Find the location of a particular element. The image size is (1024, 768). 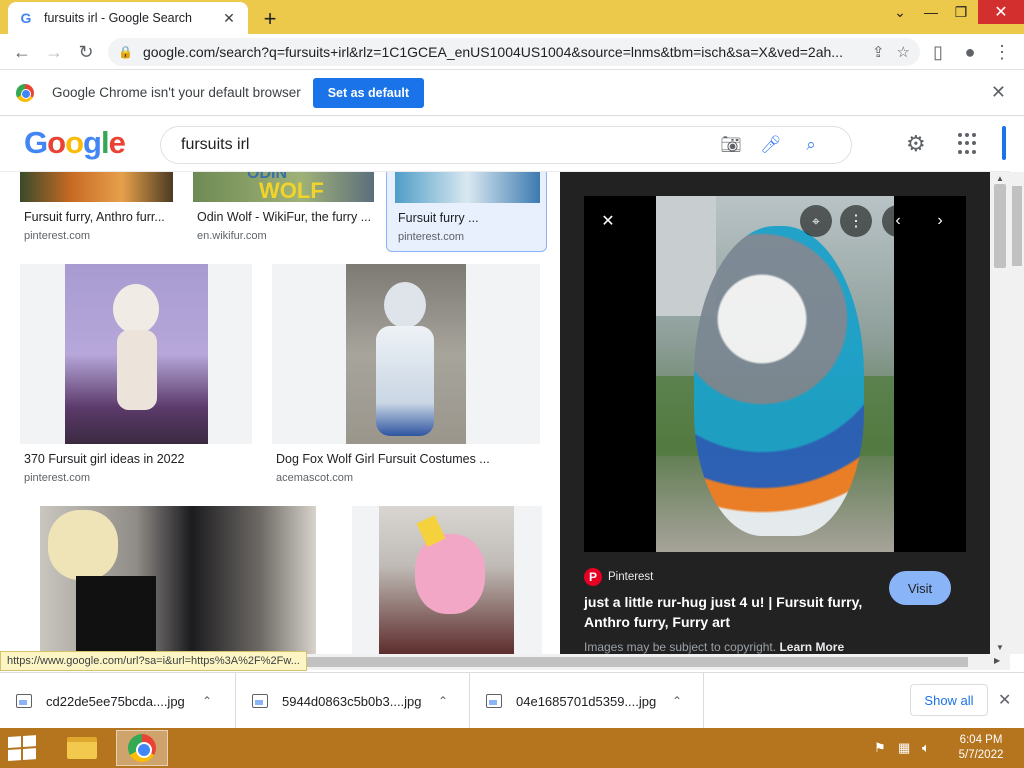

preview-source: P Pinterest is located at coordinates (618, 577).